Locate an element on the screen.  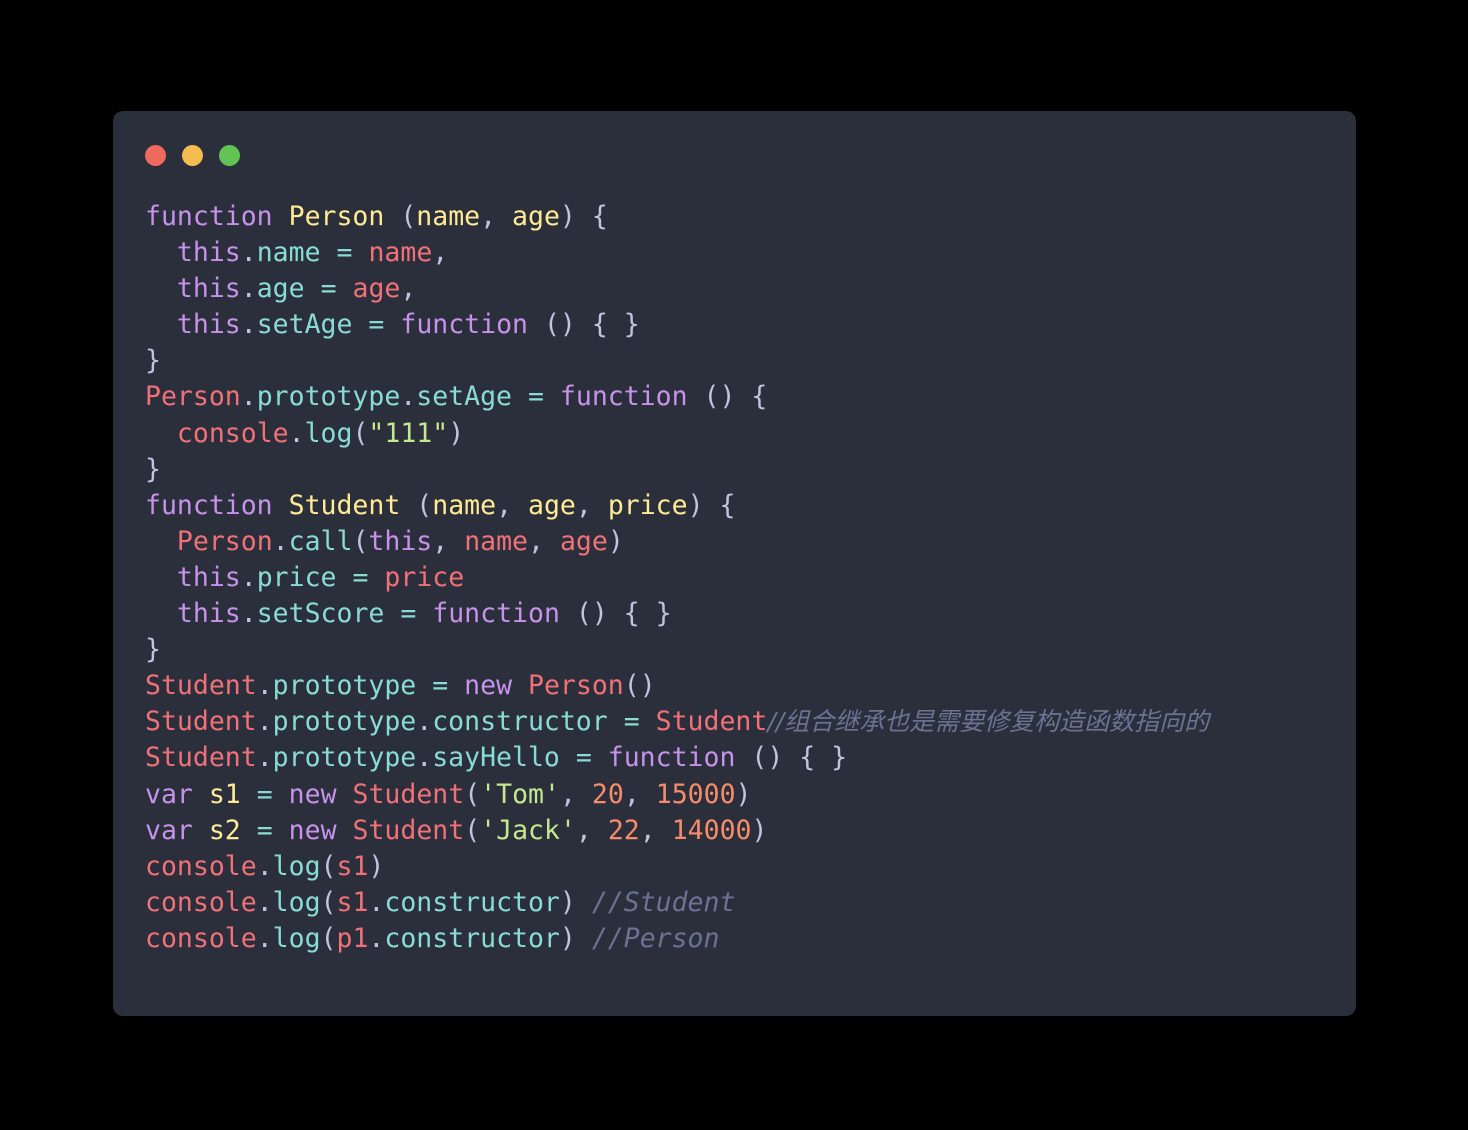
code-line: var s2 = new Student('Jack', 22, 14000) is located at coordinates (456, 830).